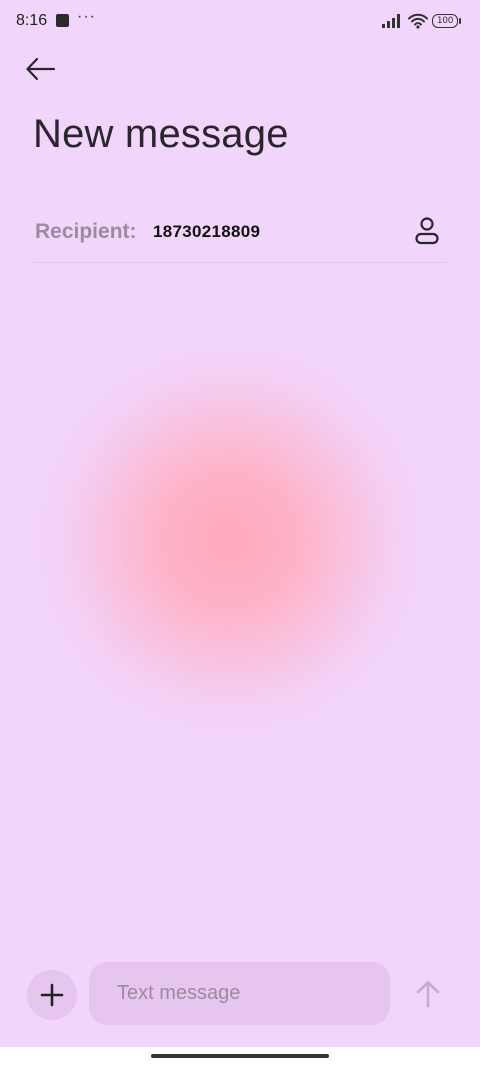  What do you see at coordinates (240, 262) in the screenshot?
I see `recipient-divider` at bounding box center [240, 262].